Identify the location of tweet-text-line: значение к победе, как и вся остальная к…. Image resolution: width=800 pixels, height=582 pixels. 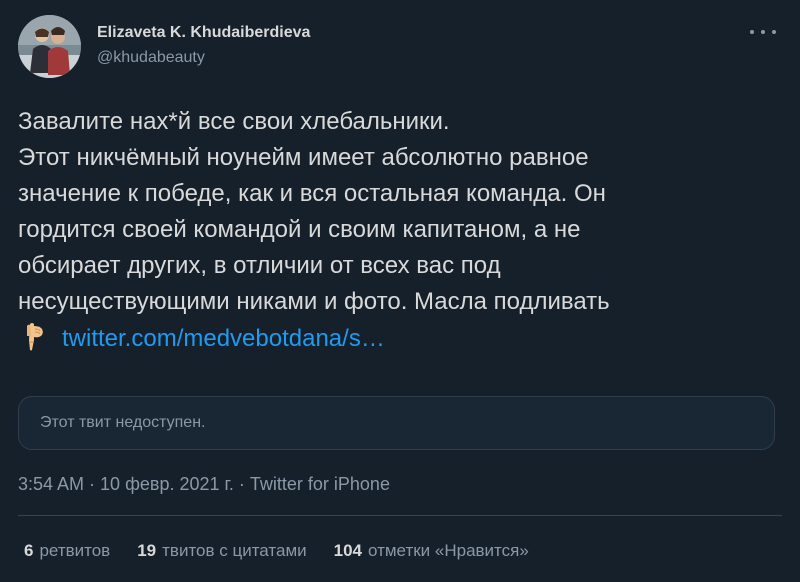
(312, 193).